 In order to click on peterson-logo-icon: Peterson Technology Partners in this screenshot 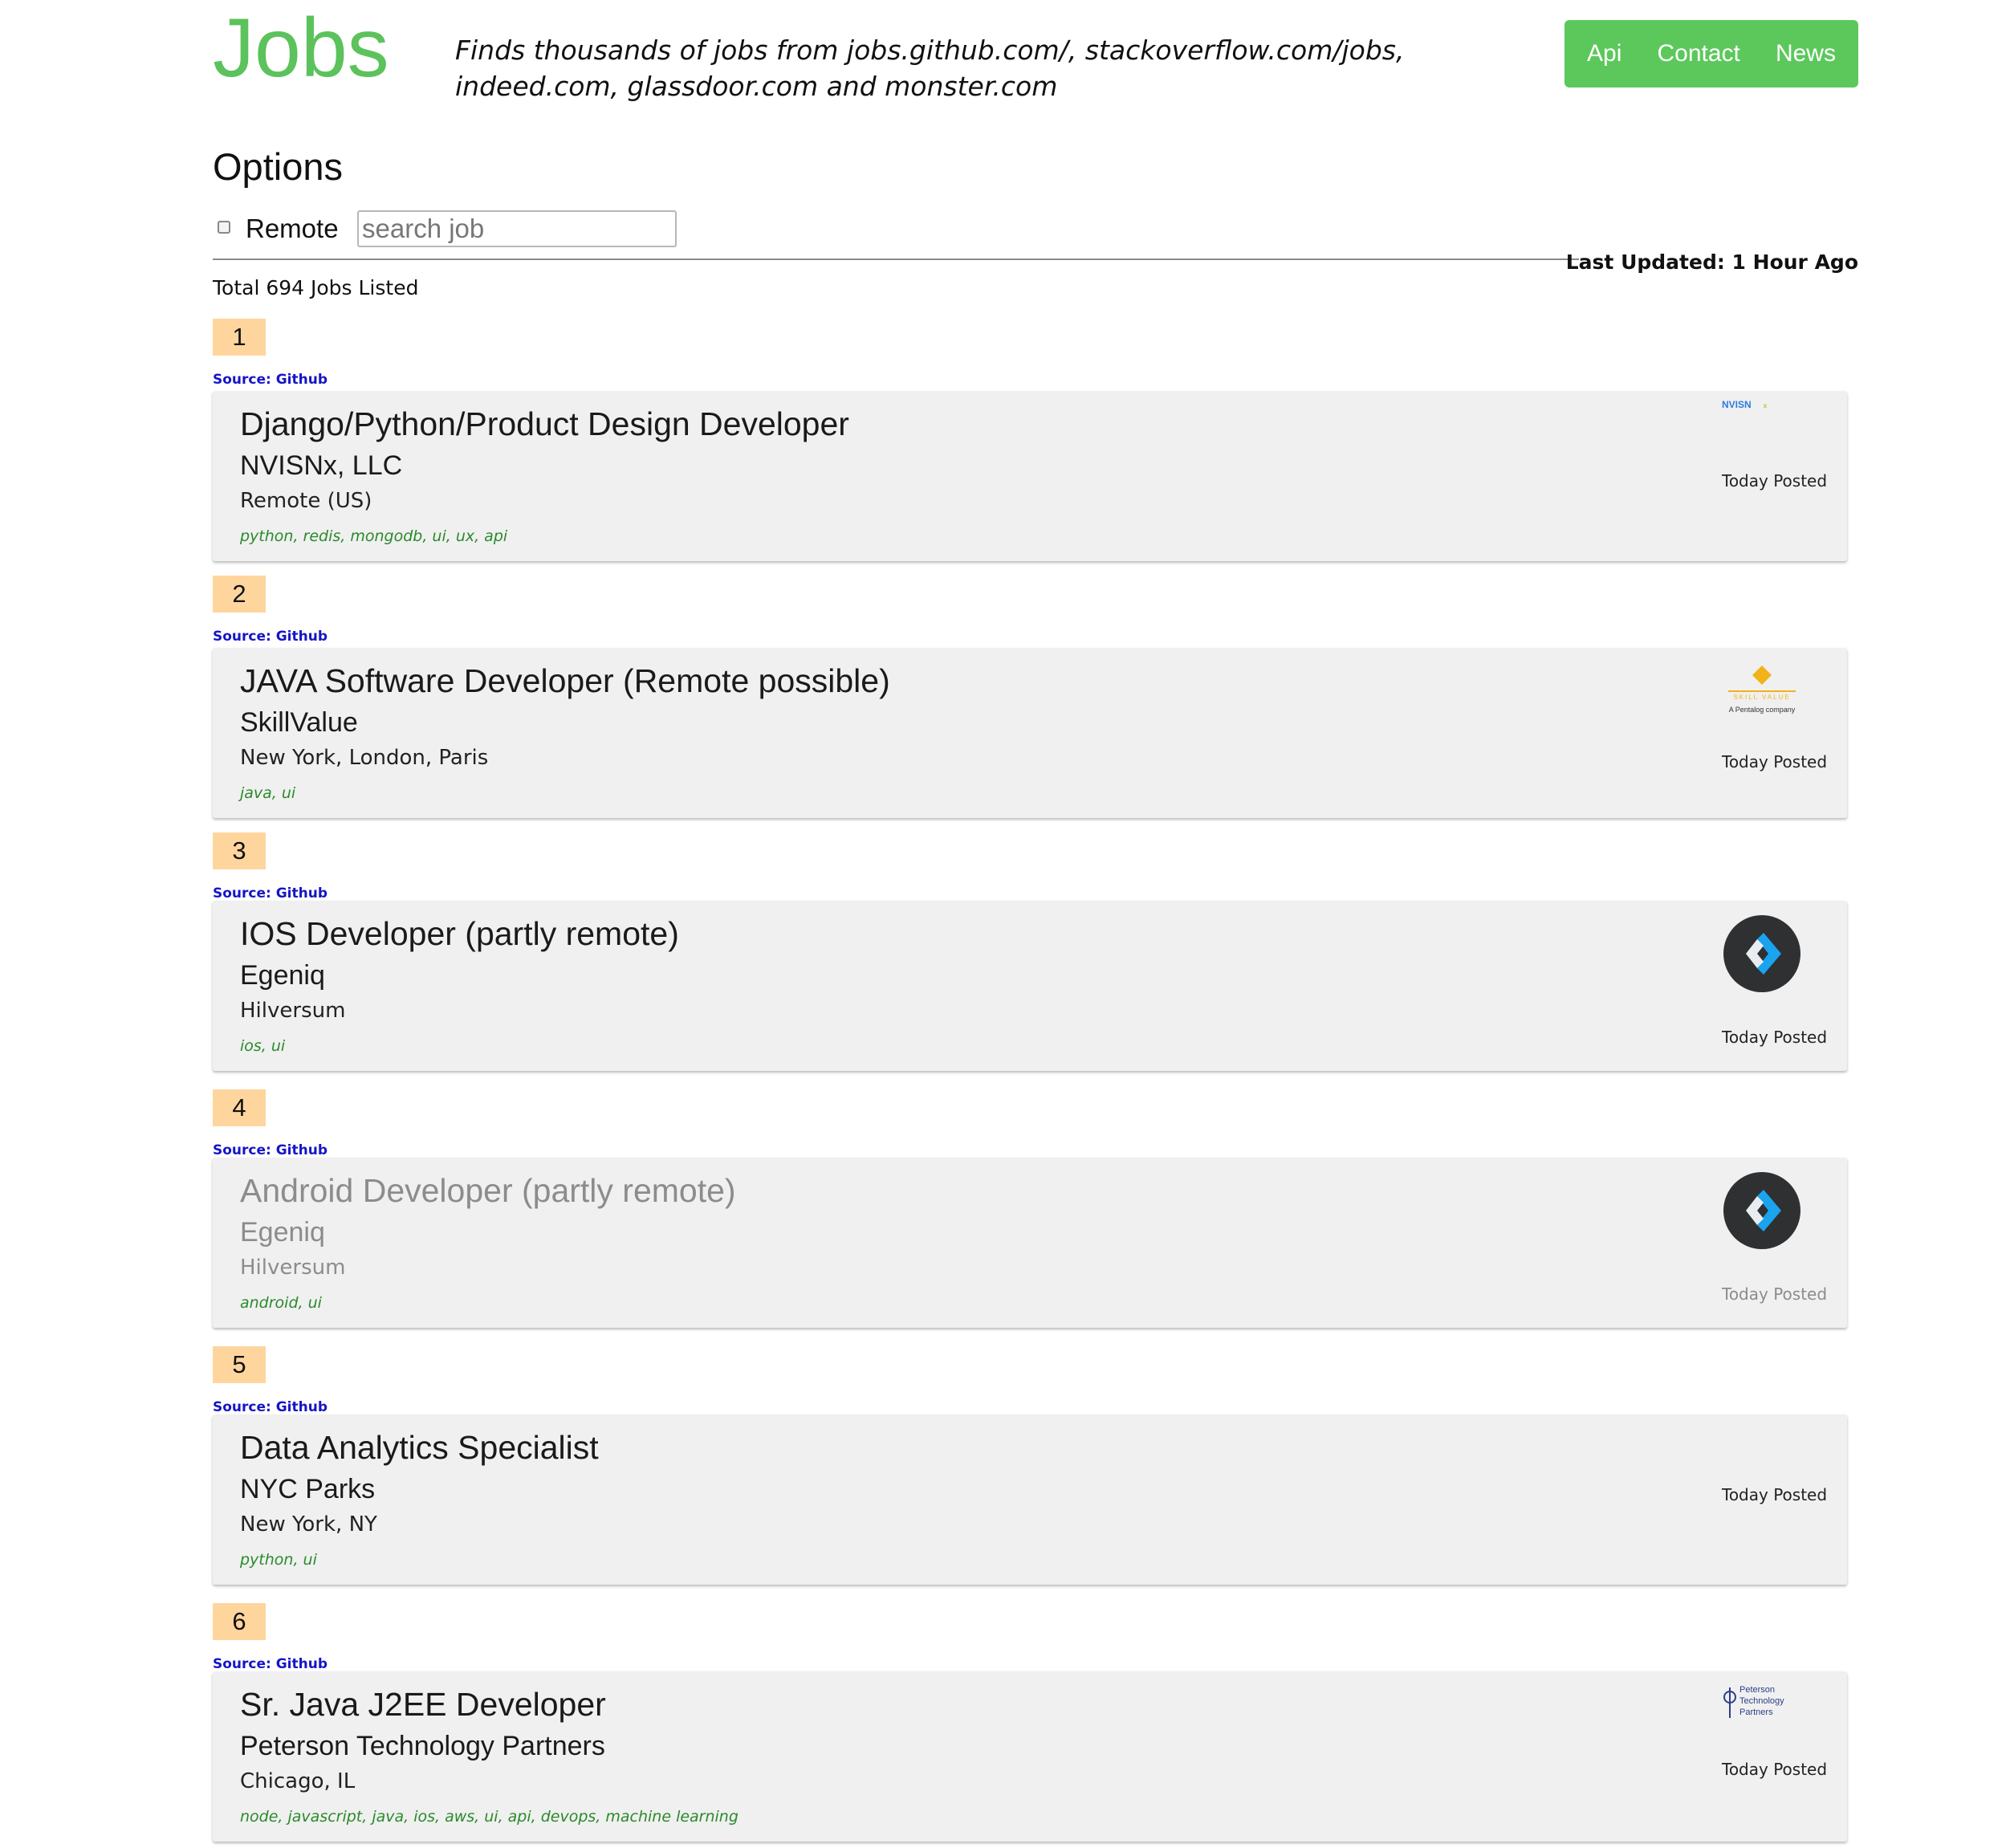, I will do `click(1753, 1701)`.